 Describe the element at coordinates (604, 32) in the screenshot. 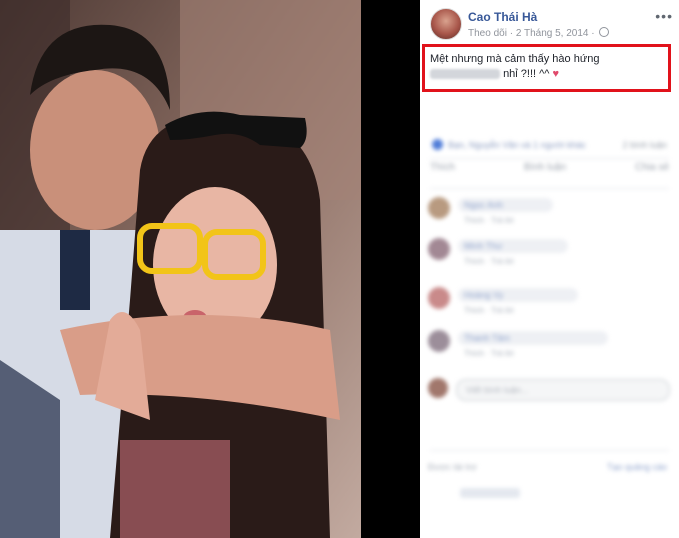

I see `globe-icon` at that location.